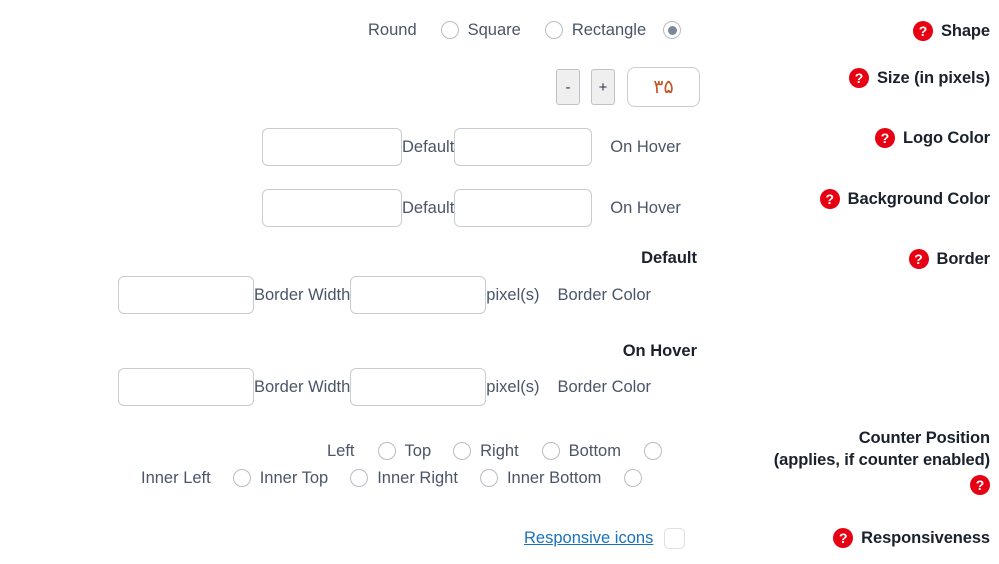  What do you see at coordinates (523, 208) in the screenshot?
I see `background-color-hover-input` at bounding box center [523, 208].